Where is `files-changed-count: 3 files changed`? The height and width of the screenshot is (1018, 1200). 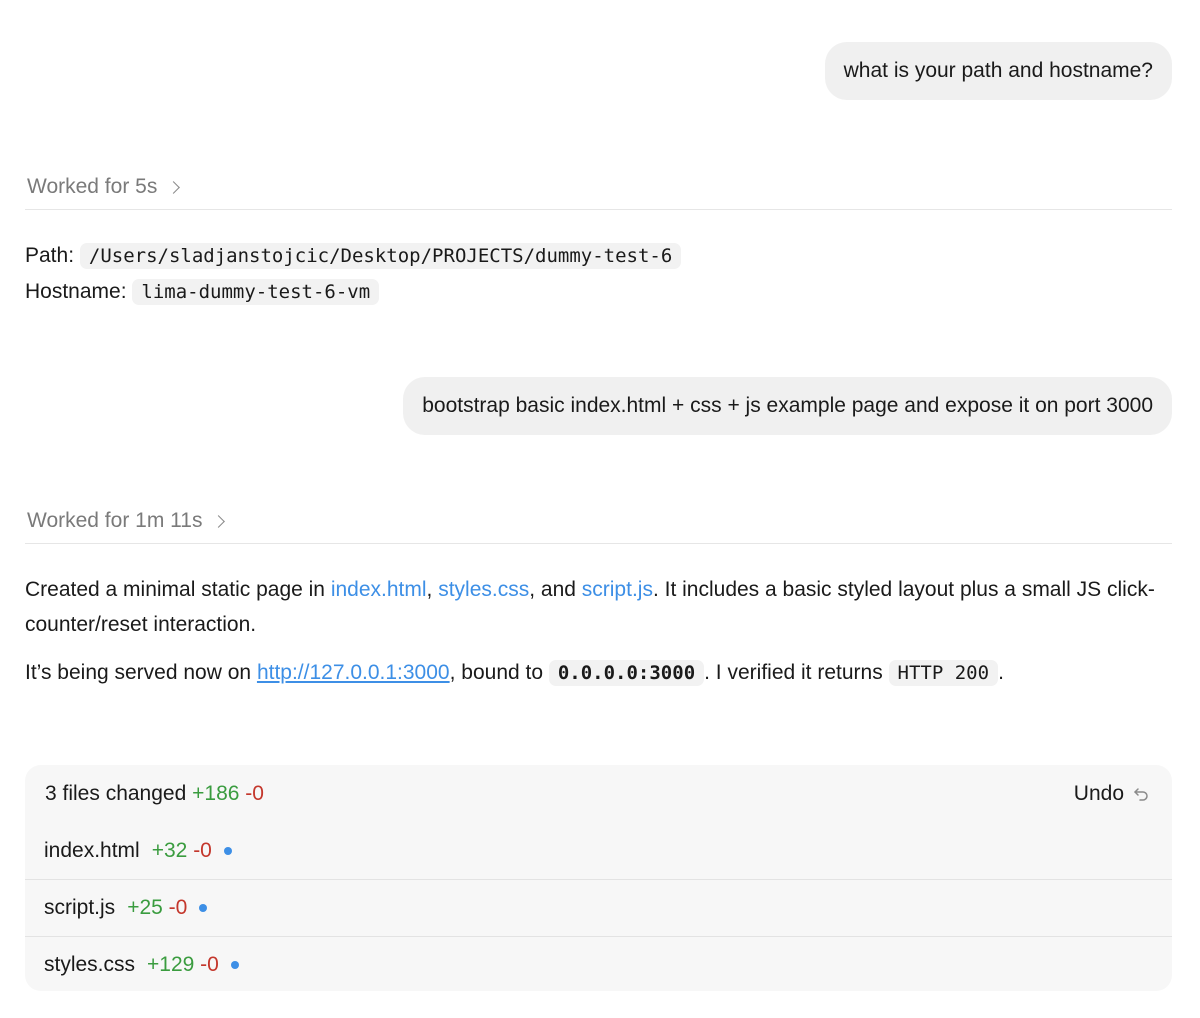
files-changed-count: 3 files changed is located at coordinates (116, 793).